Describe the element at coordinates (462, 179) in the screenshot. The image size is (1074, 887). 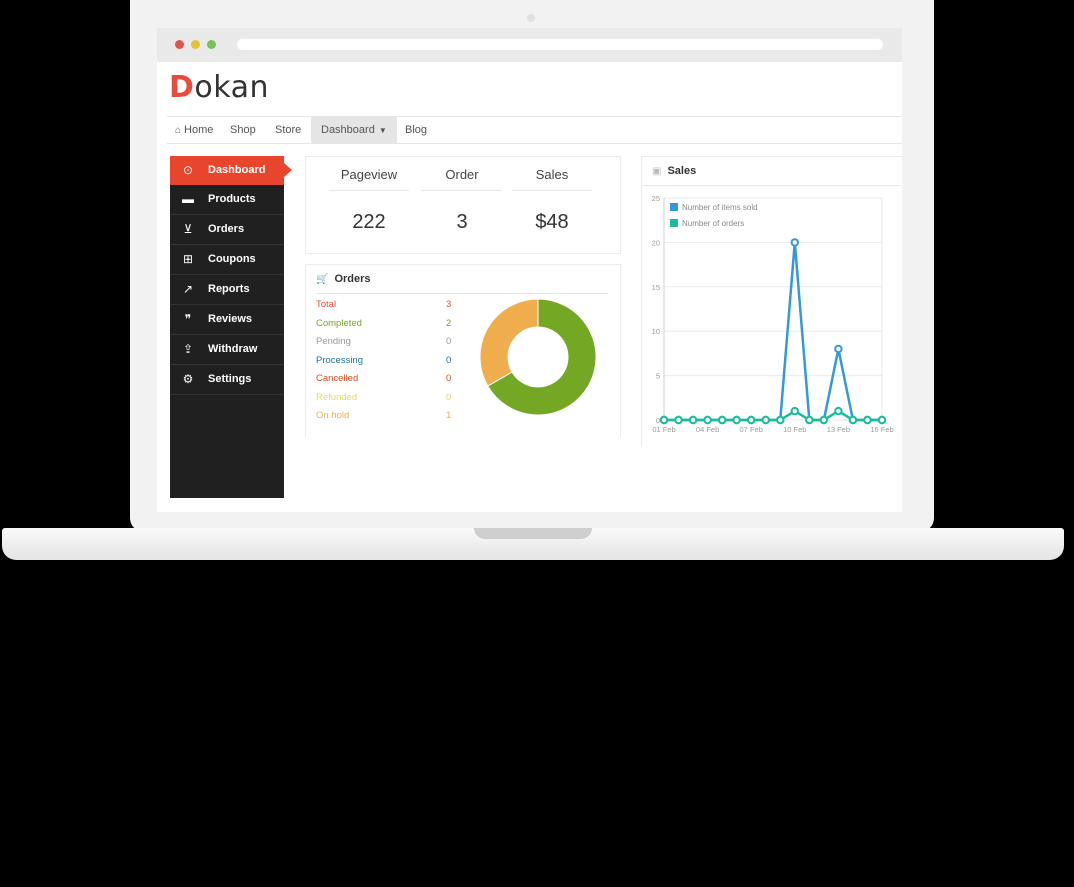
I see `stat-label: Order` at that location.